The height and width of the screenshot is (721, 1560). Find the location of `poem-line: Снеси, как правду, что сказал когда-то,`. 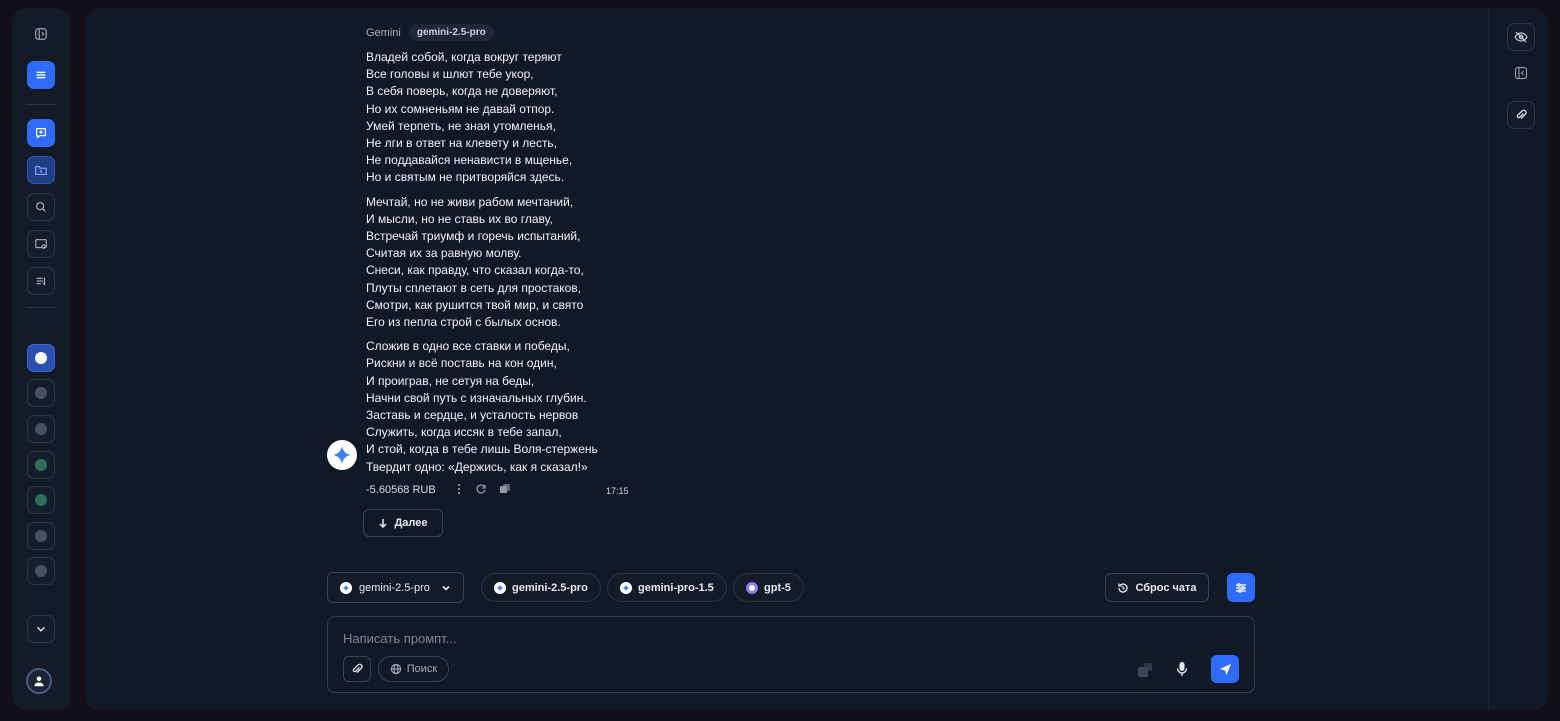

poem-line: Снеси, как правду, что сказал когда-то, is located at coordinates (475, 270).